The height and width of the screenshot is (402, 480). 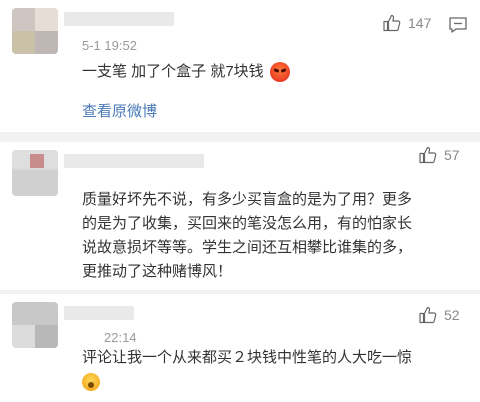 What do you see at coordinates (247, 357) in the screenshot?
I see `comment-text-content: 评论让我一个从来都买２块钱中性笔的人大吃一惊` at bounding box center [247, 357].